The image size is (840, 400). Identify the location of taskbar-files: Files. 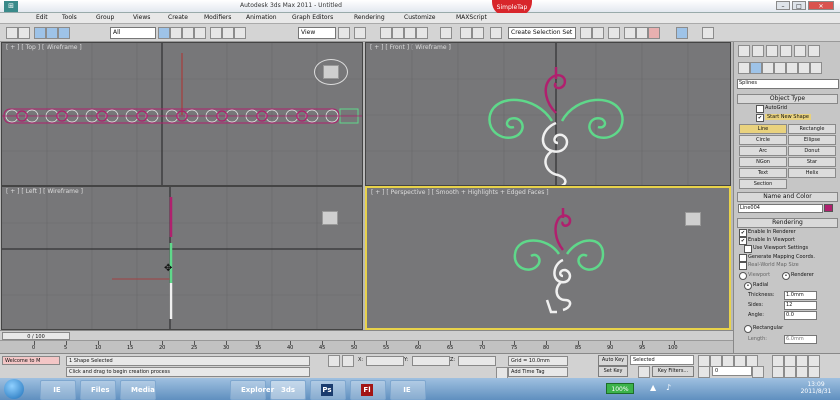
(98, 390).